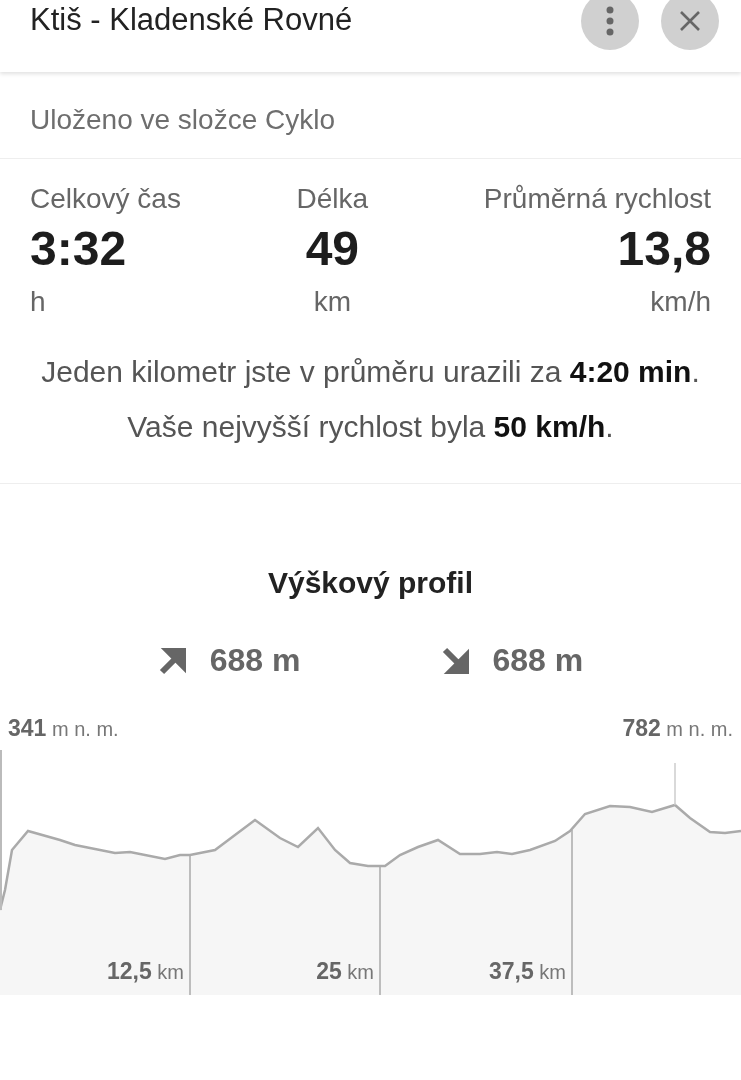 Image resolution: width=741 pixels, height=1080 pixels. I want to click on arrow-up-right-icon, so click(172, 660).